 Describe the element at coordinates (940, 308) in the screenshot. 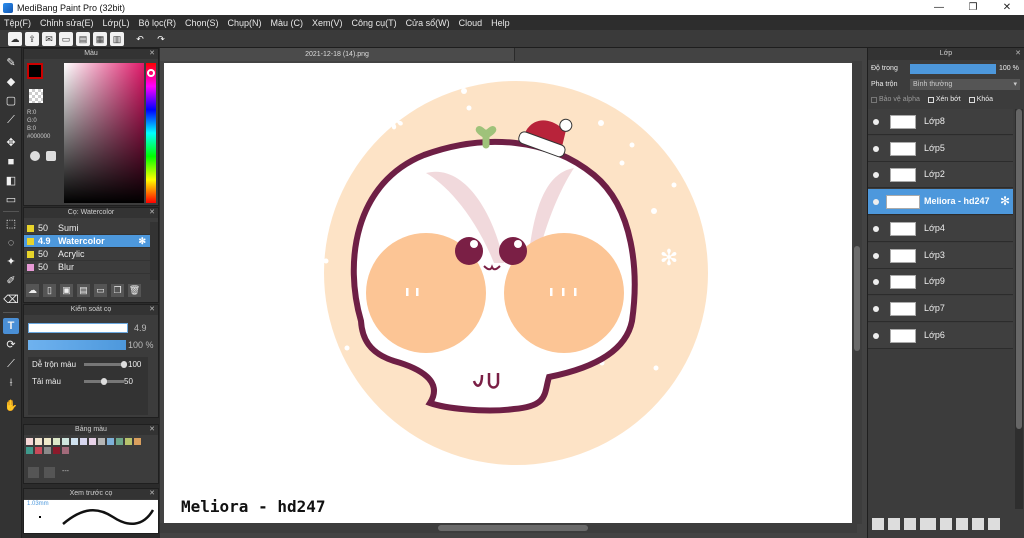

I see `layer-row: Lớp7` at that location.